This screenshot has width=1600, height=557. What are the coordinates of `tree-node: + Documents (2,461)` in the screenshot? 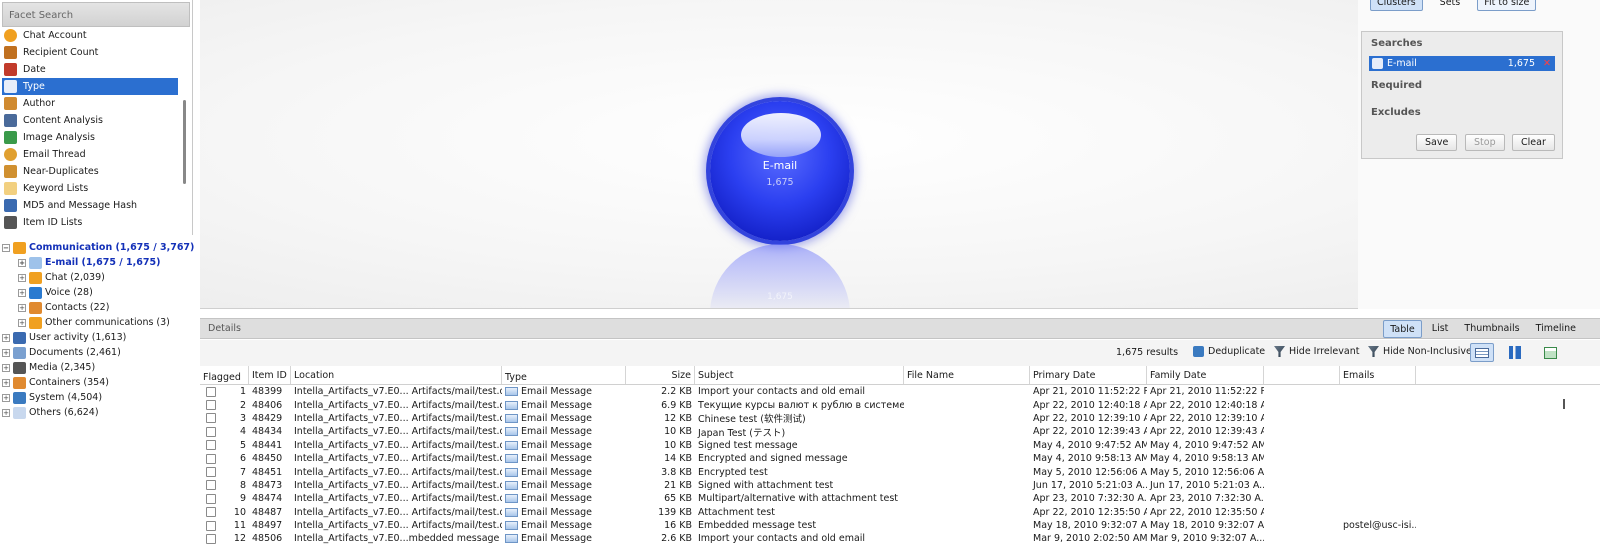 It's located at (97, 352).